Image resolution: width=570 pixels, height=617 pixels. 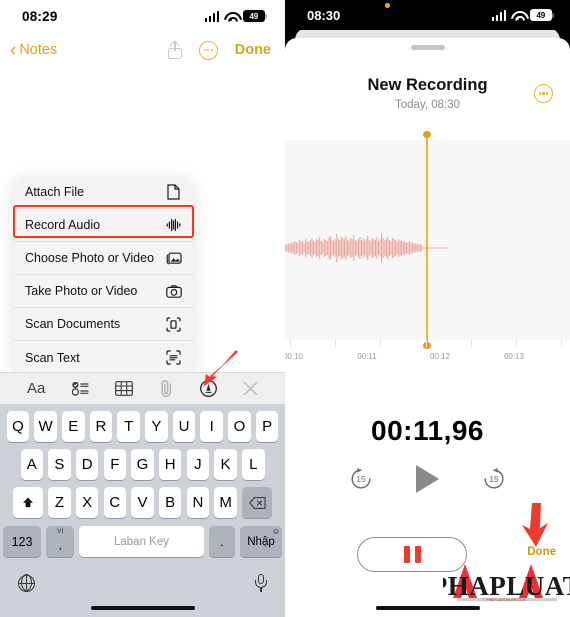 What do you see at coordinates (514, 356) in the screenshot?
I see `tick-label: 00:13` at bounding box center [514, 356].